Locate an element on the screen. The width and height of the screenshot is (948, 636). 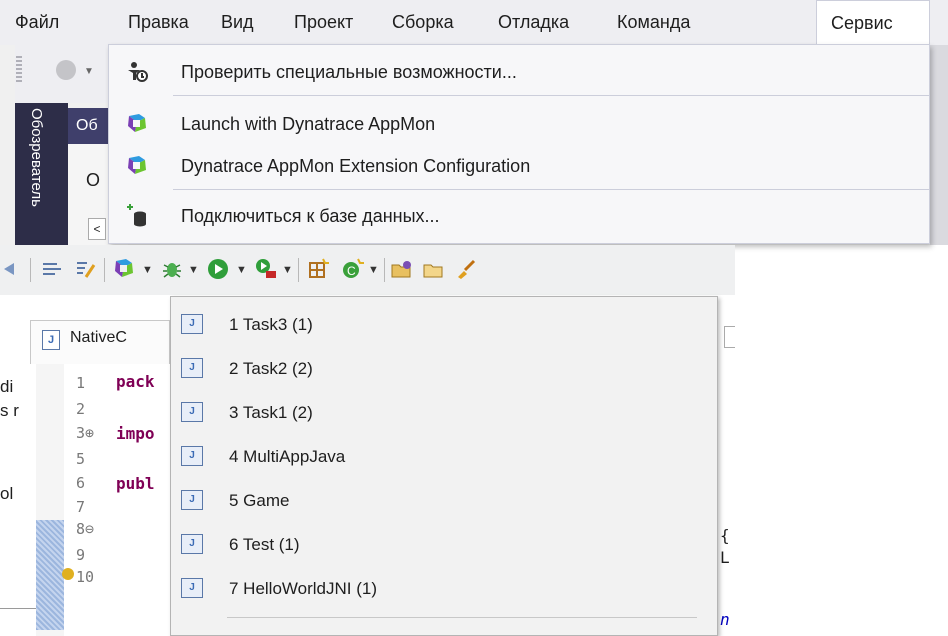
solution-explorer-side-tab: Обозреватель is located at coordinates (36, 175).